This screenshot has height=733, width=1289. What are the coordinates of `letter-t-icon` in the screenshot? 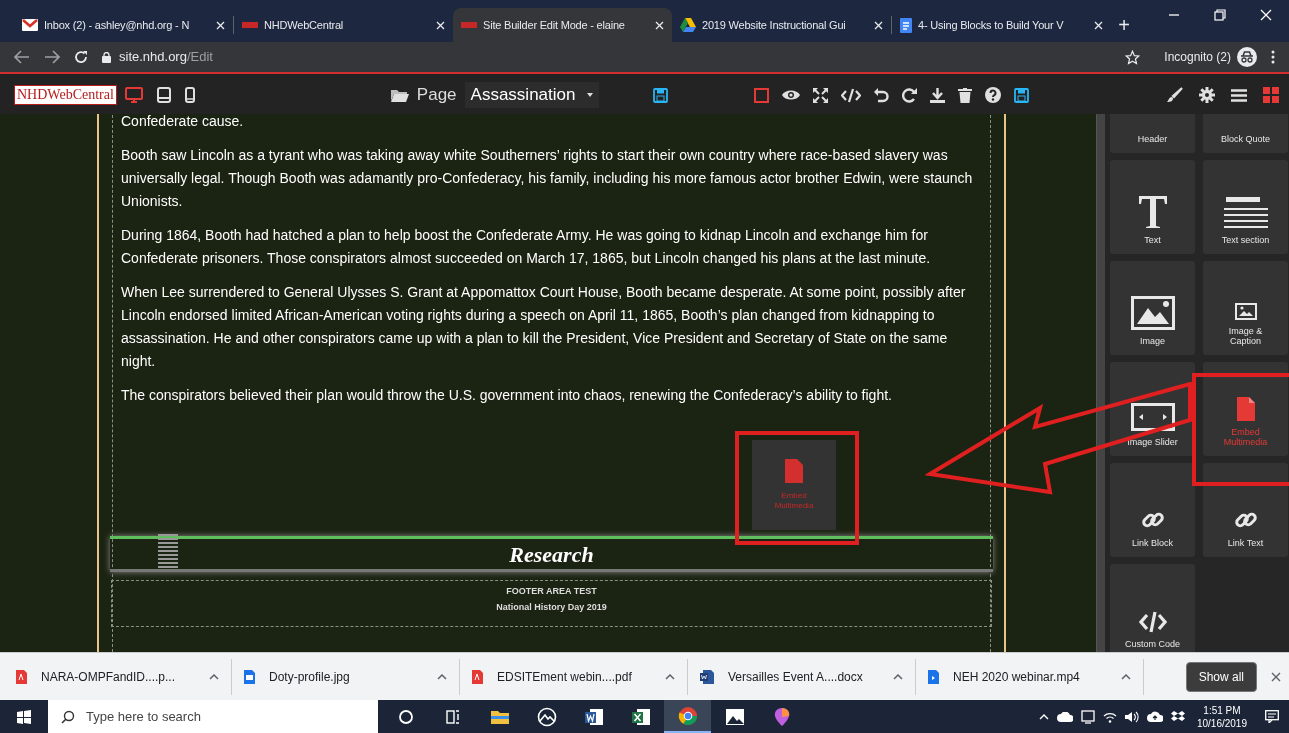 It's located at (1152, 212).